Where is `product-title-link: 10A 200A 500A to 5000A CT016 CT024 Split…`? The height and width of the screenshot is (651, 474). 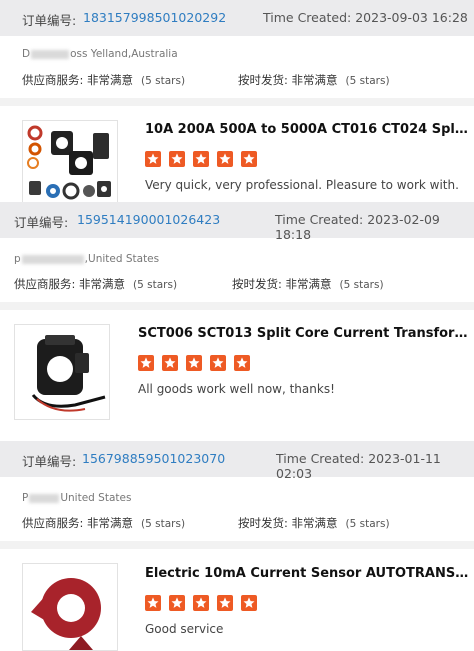
product-title-link: 10A 200A 500A to 5000A CT016 CT024 Split… is located at coordinates (307, 129).